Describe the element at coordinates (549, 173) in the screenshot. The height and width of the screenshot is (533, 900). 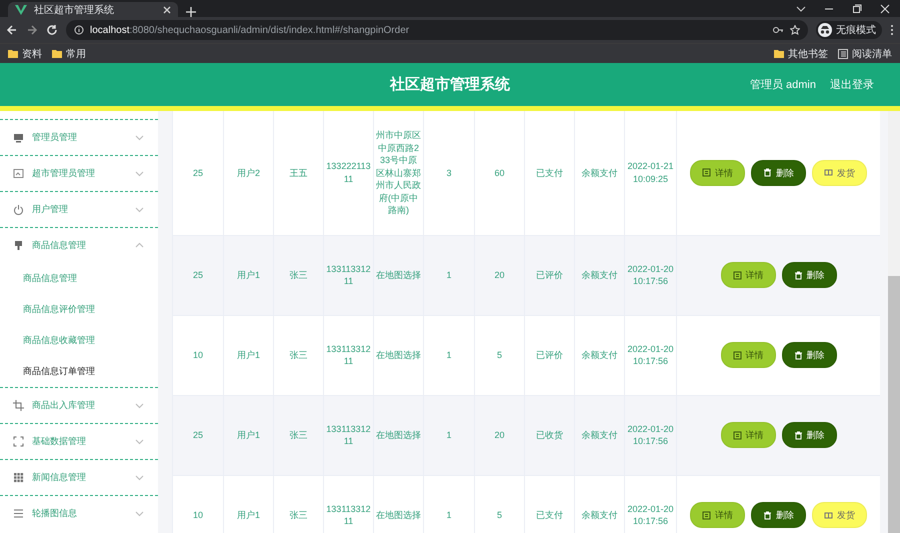
I see `table-cell: 已支付` at that location.